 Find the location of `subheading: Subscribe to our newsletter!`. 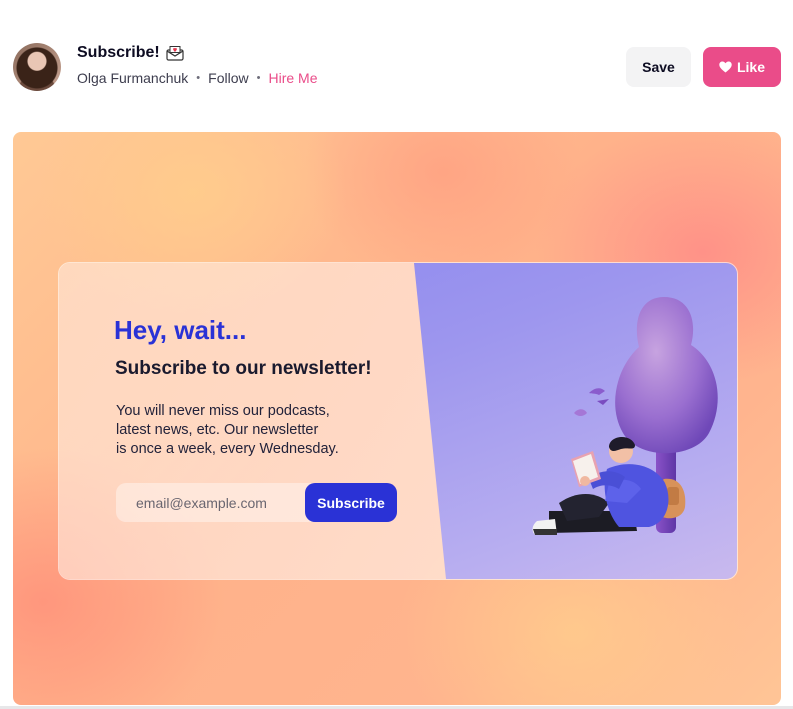

subheading: Subscribe to our newsletter! is located at coordinates (243, 368).